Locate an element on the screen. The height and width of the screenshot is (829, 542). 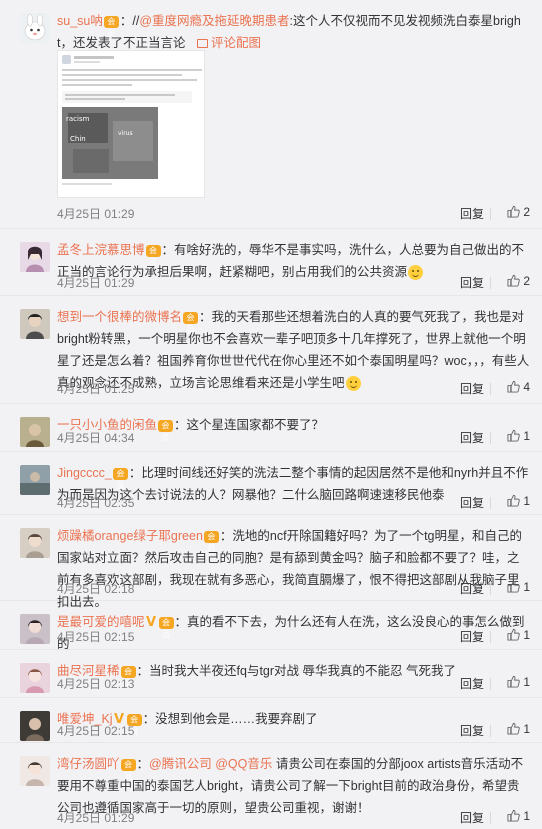
comment-item: 唯爱坤_KjV 会员：没想到他会是……我要弃剧了 4月25日 02:15 回复 1 is located at coordinates (271, 720).